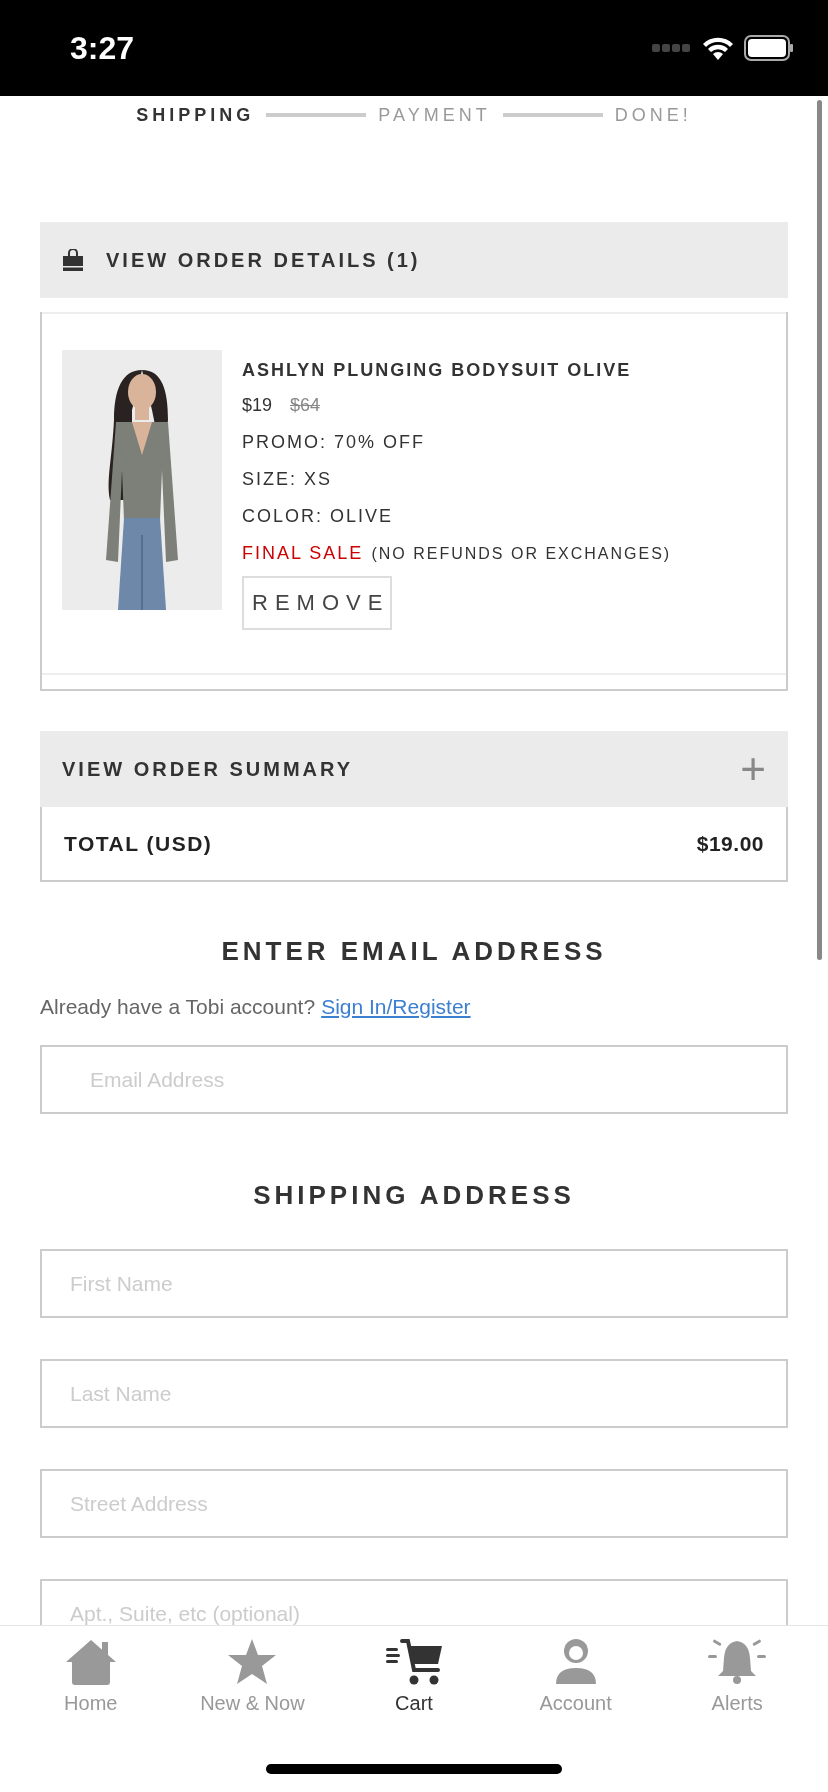 This screenshot has width=828, height=1792. What do you see at coordinates (753, 769) in the screenshot?
I see `expand-icon: +` at bounding box center [753, 769].